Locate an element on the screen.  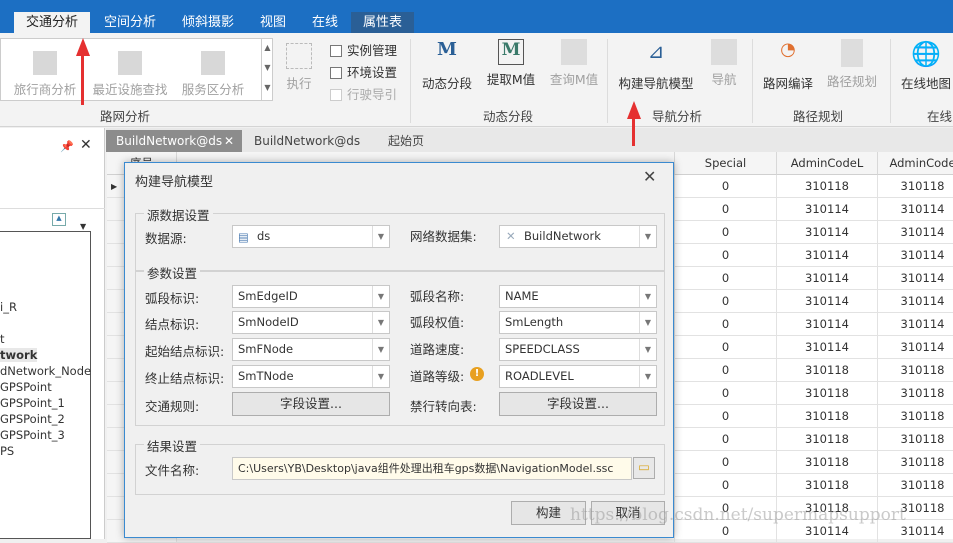
node-id-select: SmNodeID ▼ is located at coordinates (311, 322).